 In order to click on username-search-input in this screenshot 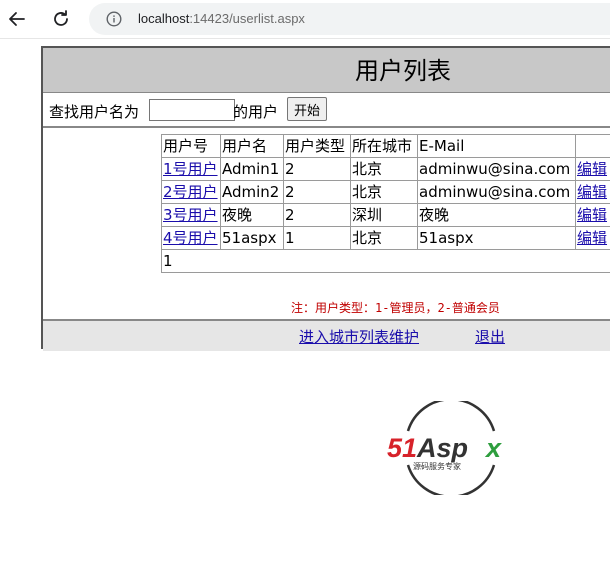, I will do `click(192, 110)`.